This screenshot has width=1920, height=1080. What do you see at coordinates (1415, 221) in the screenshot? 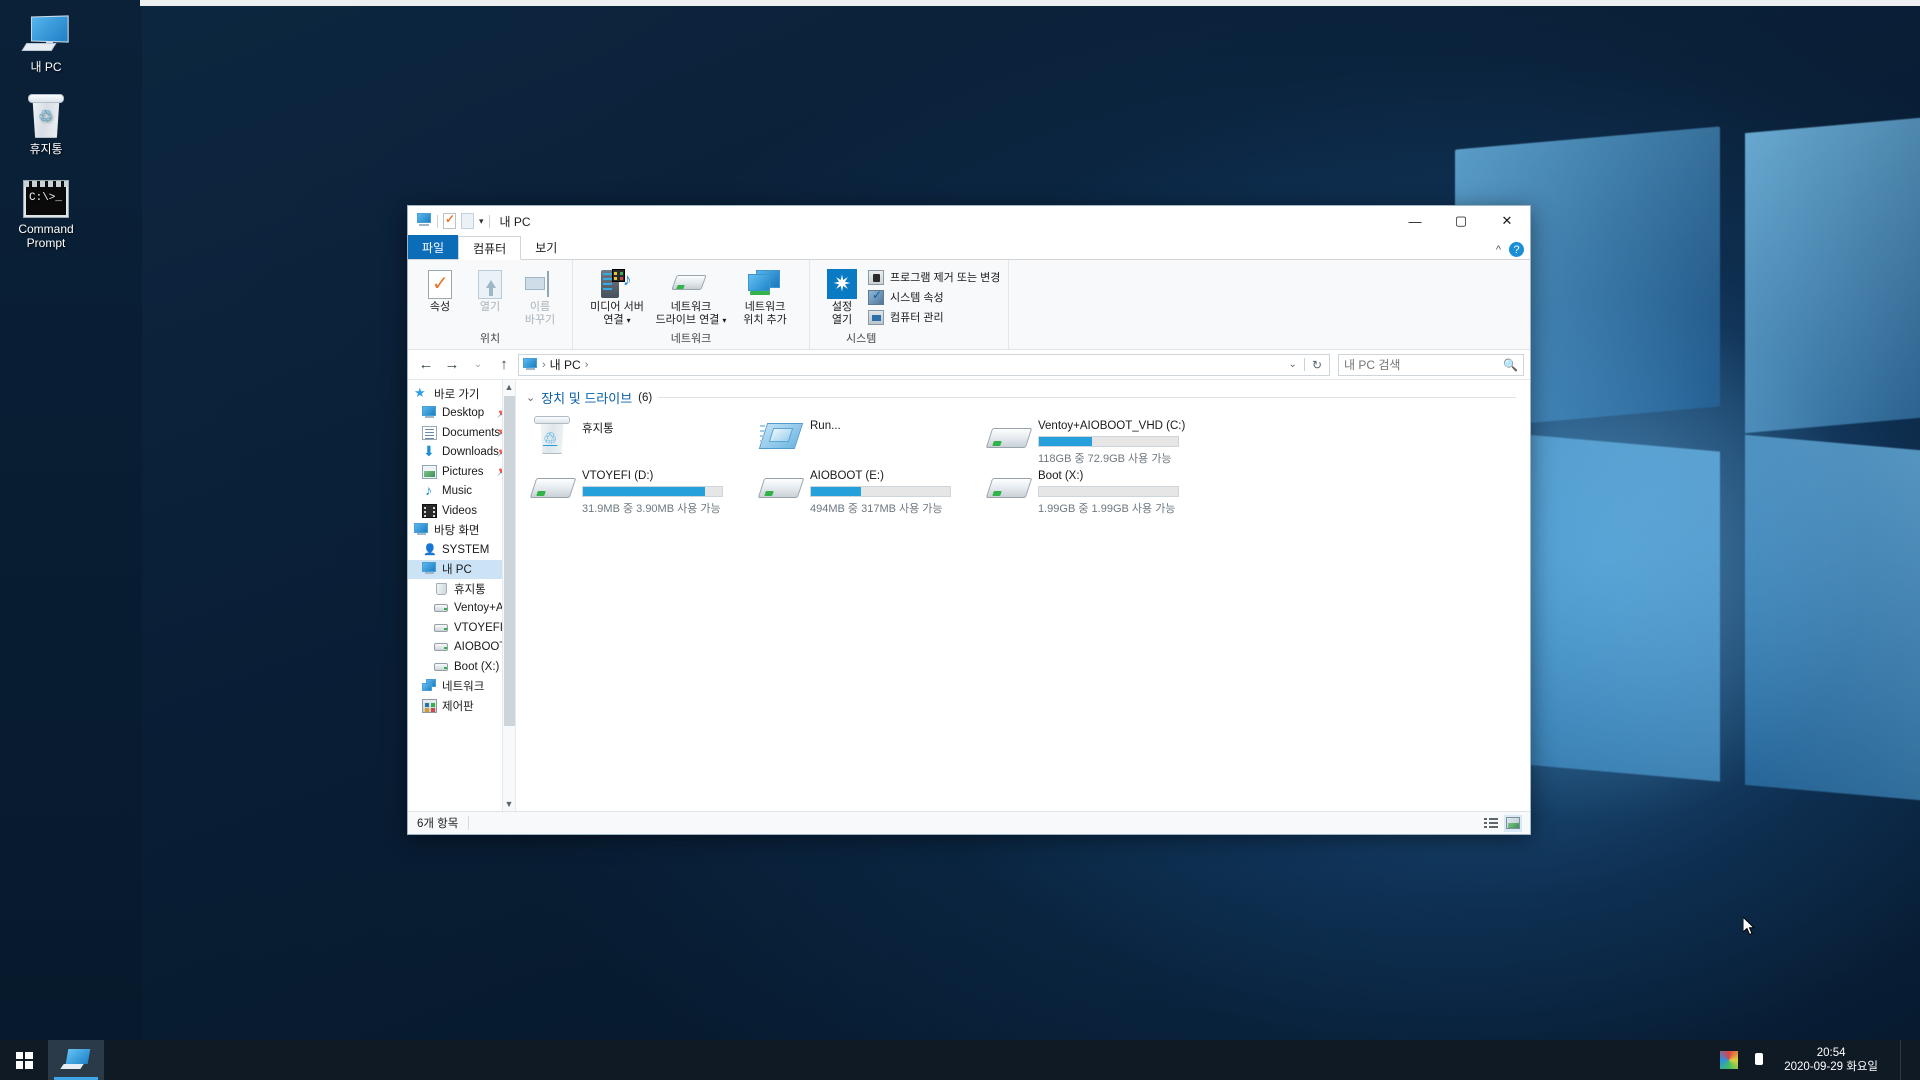
I see `minimize-button: —` at bounding box center [1415, 221].